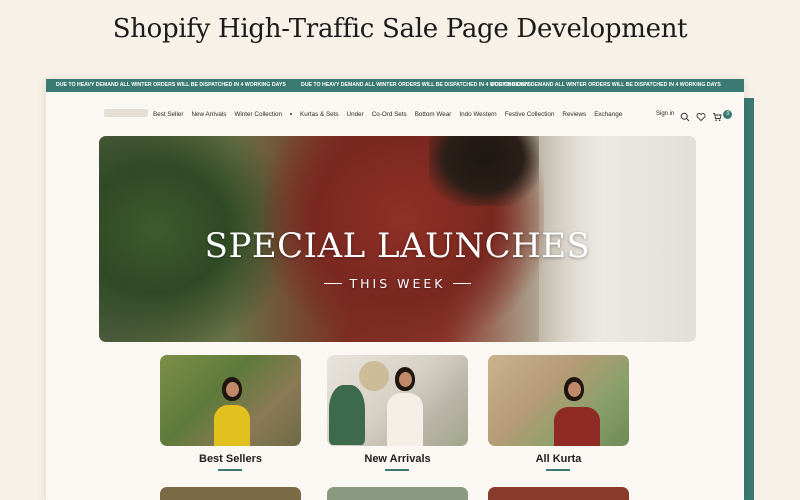 The width and height of the screenshot is (800, 500). I want to click on nav-item-bottom-wear: Bottom Wear, so click(433, 114).